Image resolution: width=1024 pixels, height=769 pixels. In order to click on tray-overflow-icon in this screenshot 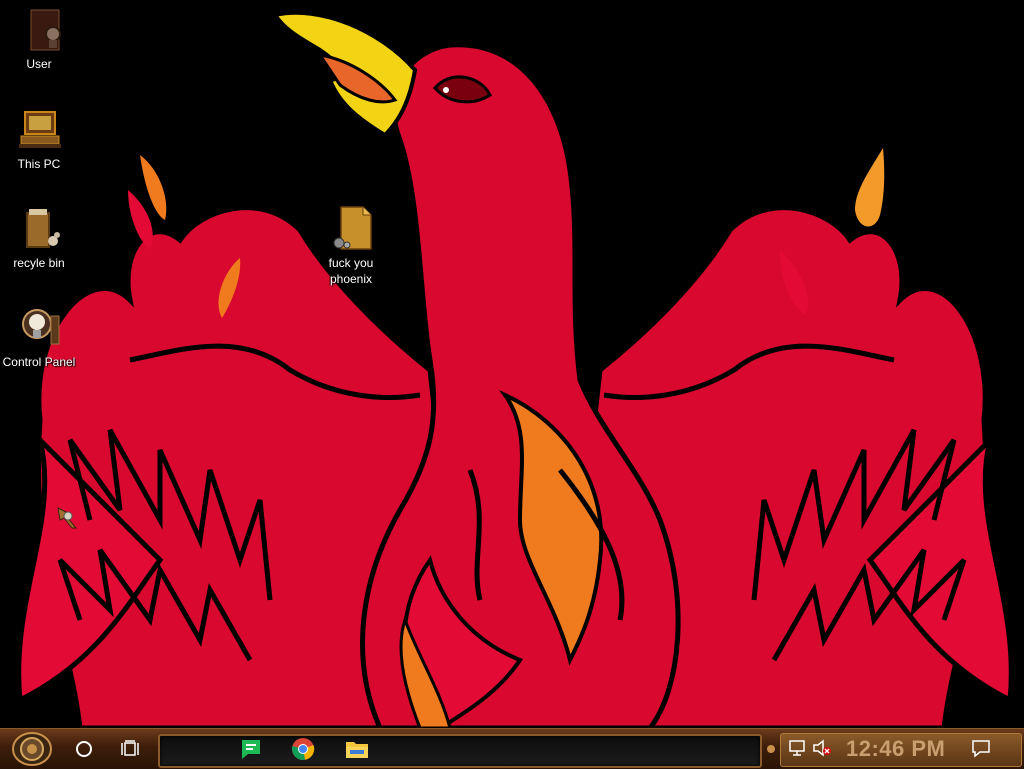, I will do `click(771, 749)`.